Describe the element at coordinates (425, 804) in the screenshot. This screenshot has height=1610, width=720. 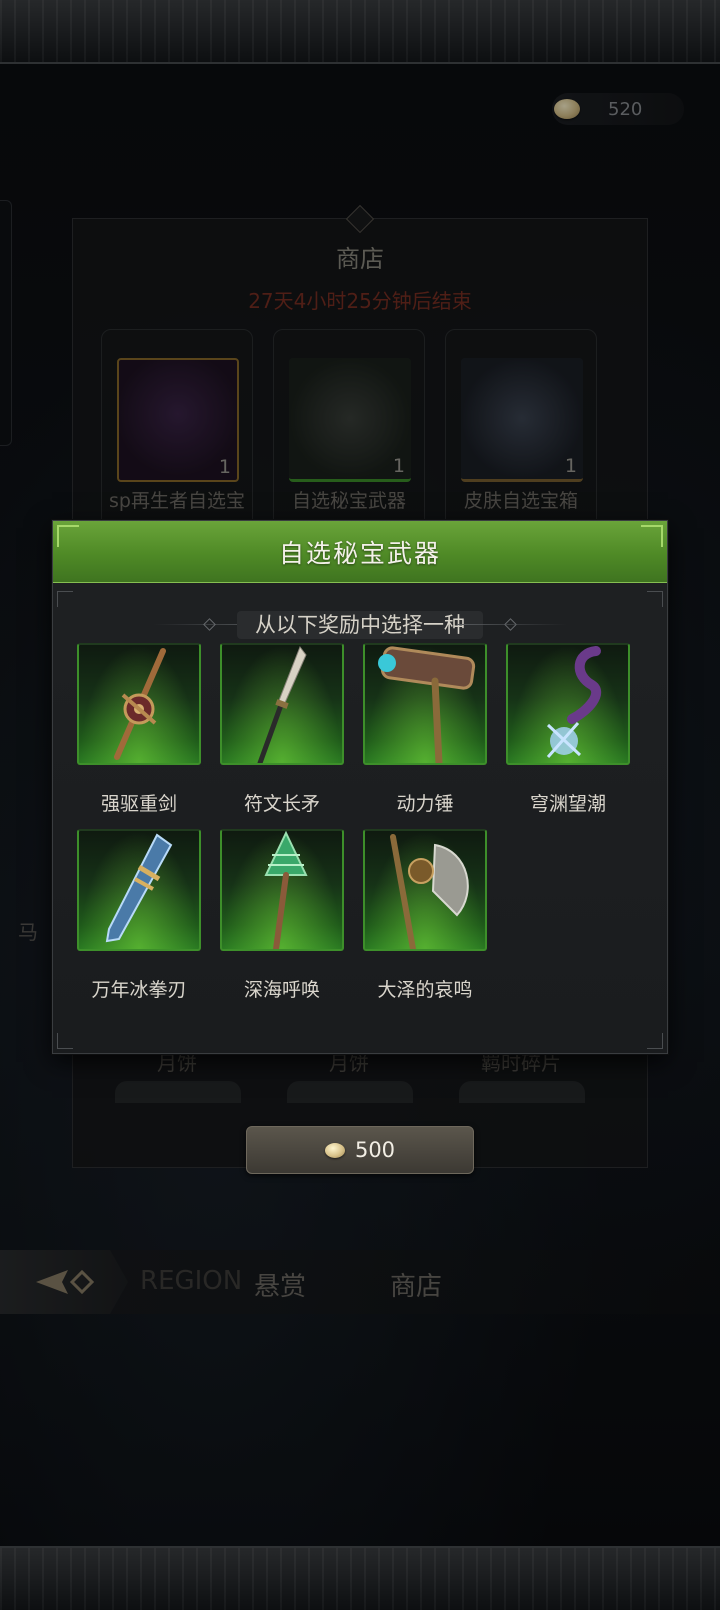
I see `reward-name: 动力锤` at that location.